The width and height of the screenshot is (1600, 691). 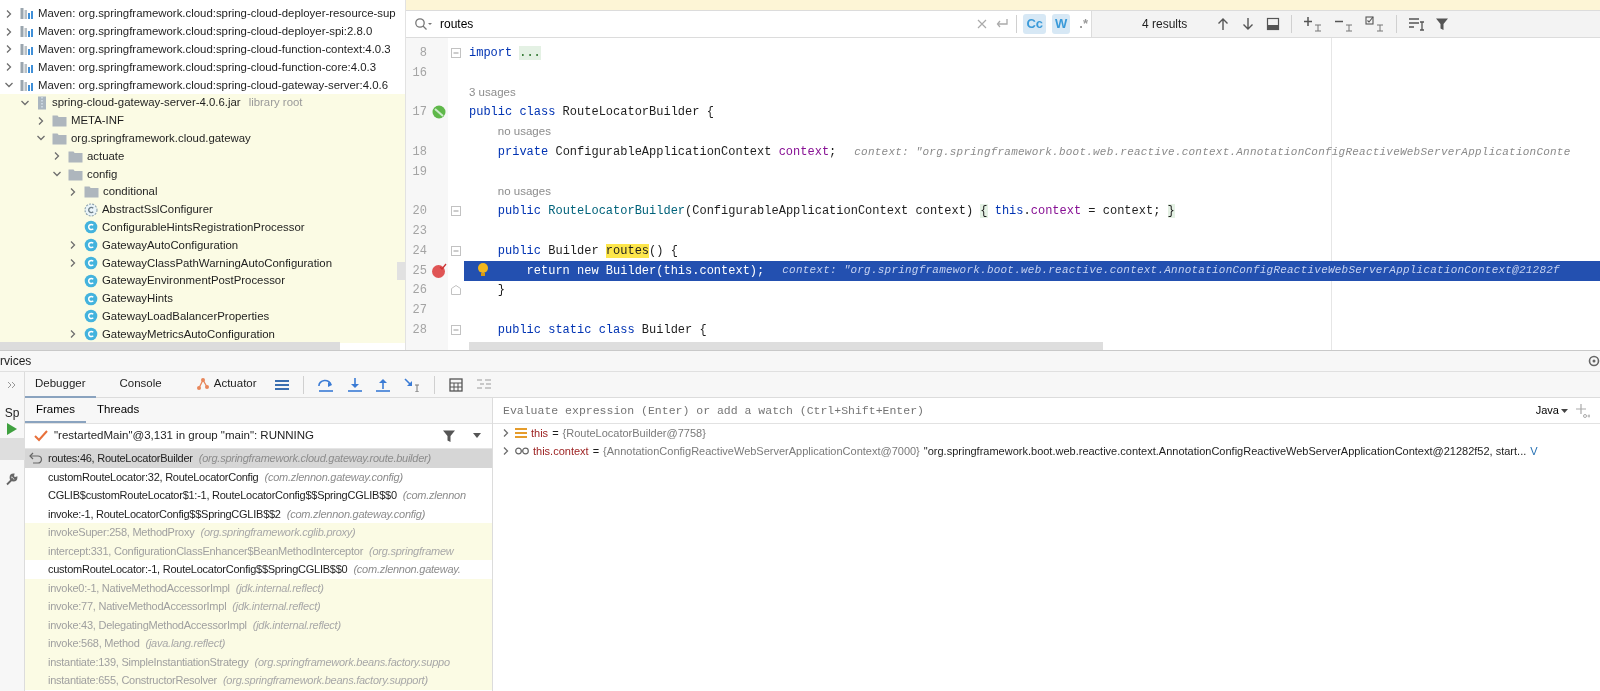 I want to click on step-over-icon, so click(x=325, y=384).